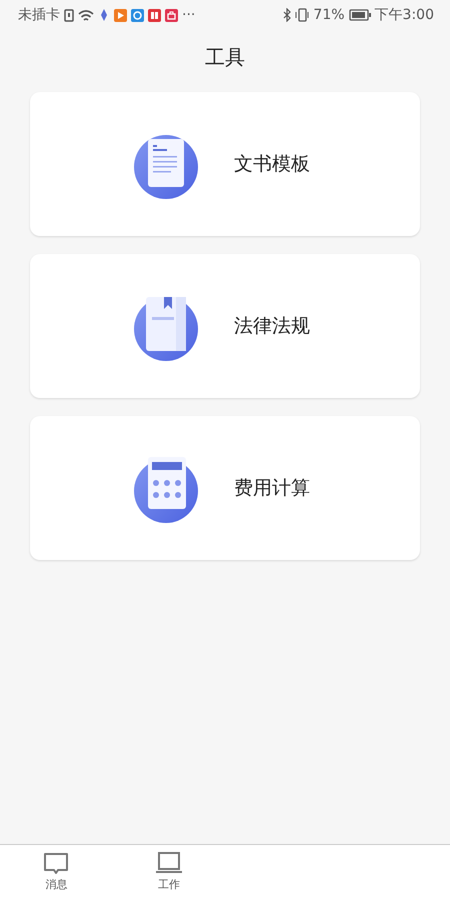 The width and height of the screenshot is (450, 900). Describe the element at coordinates (287, 15) in the screenshot. I see `bluetooth-icon` at that location.